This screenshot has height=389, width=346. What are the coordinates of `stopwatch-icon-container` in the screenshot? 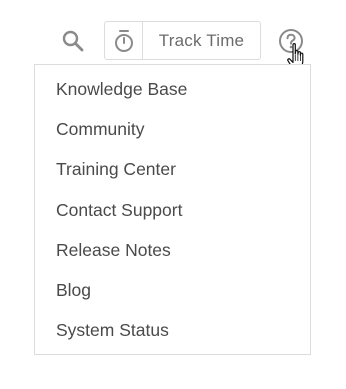 It's located at (124, 40).